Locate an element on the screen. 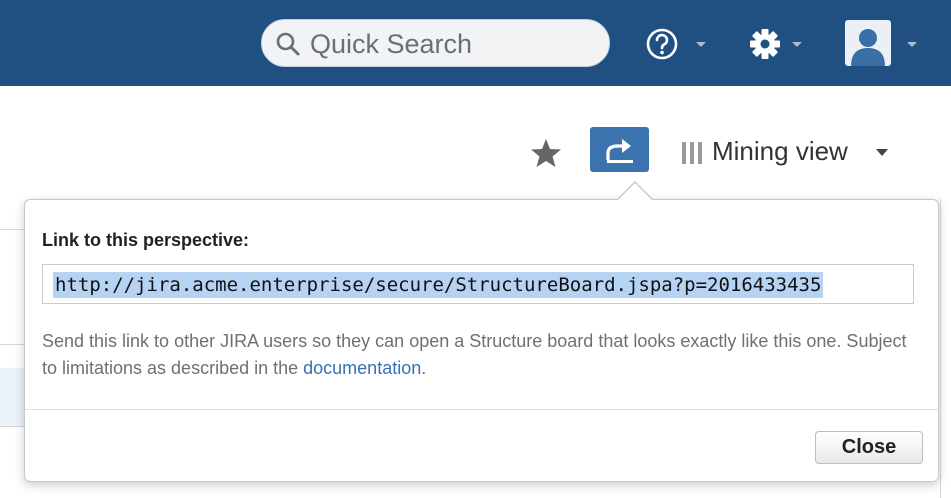 Image resolution: width=951 pixels, height=498 pixels. user-icon is located at coordinates (868, 47).